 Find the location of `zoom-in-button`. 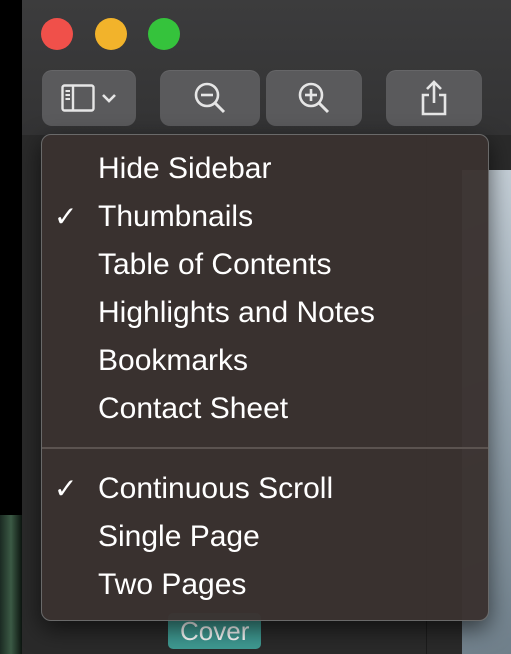

zoom-in-button is located at coordinates (314, 98).